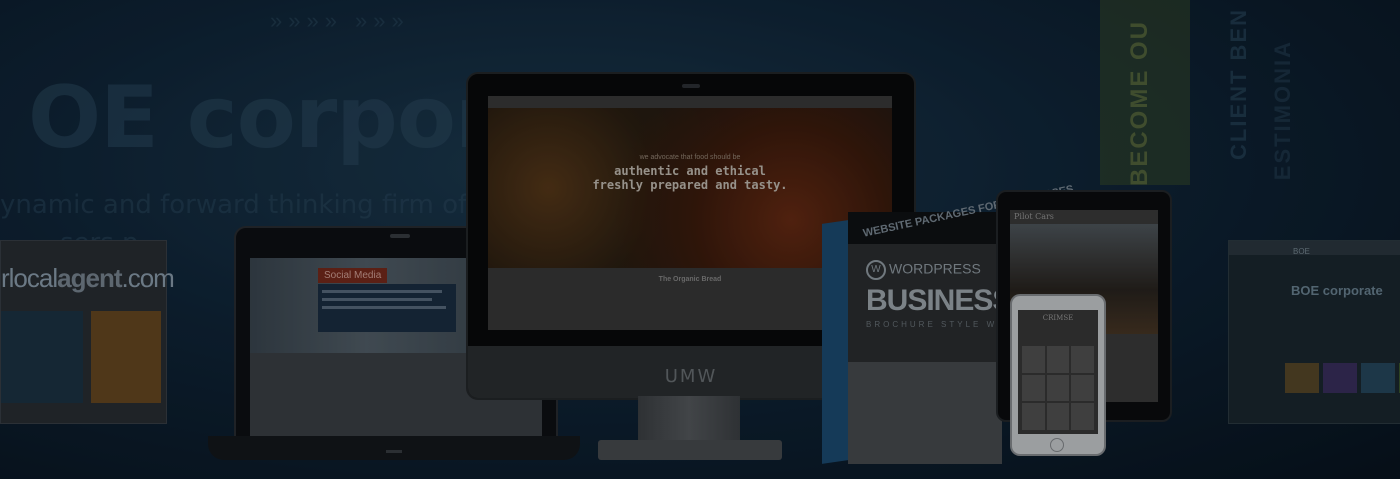  What do you see at coordinates (923, 270) in the screenshot?
I see `wordpress-label: W WORDPRESS` at bounding box center [923, 270].